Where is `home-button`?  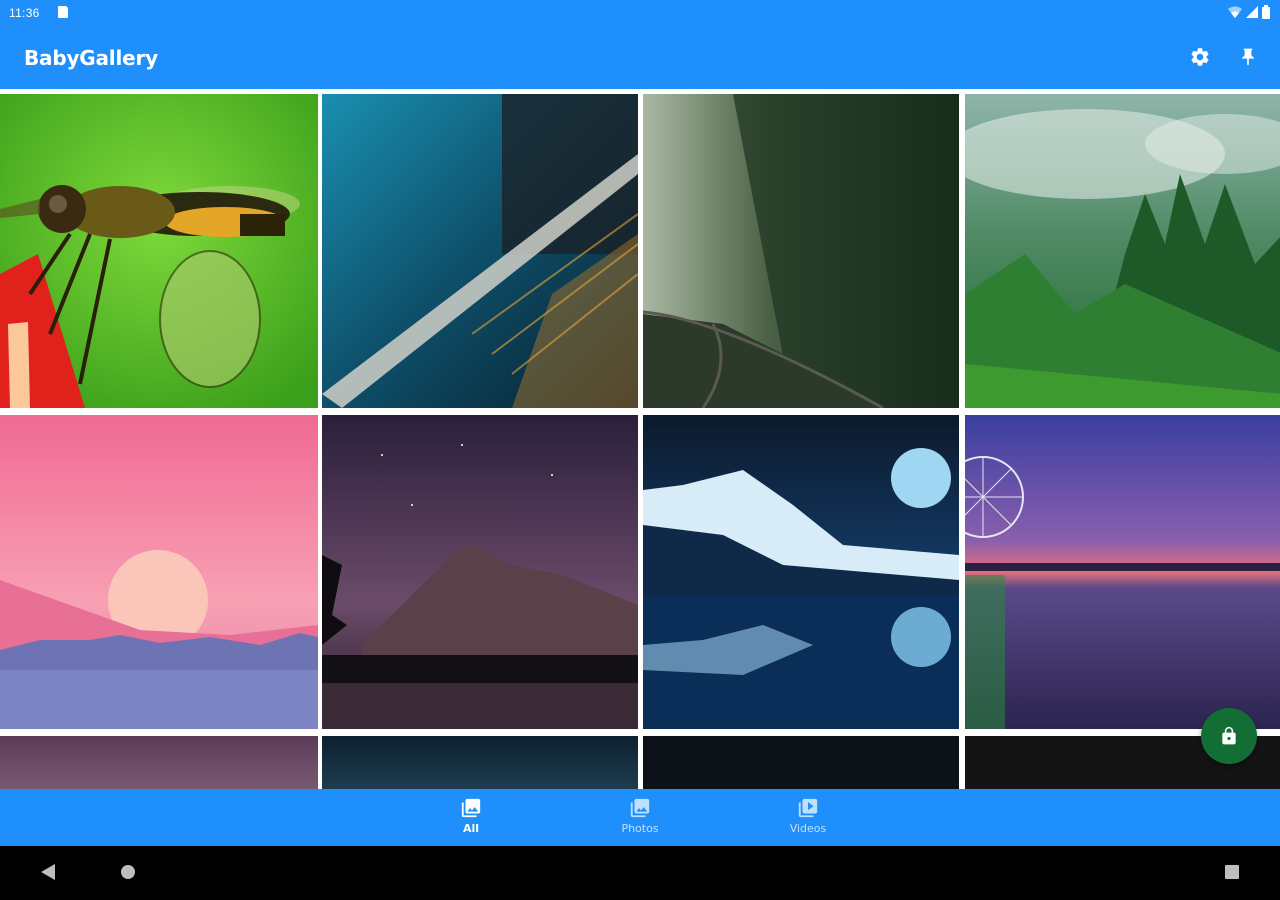
home-button is located at coordinates (128, 874).